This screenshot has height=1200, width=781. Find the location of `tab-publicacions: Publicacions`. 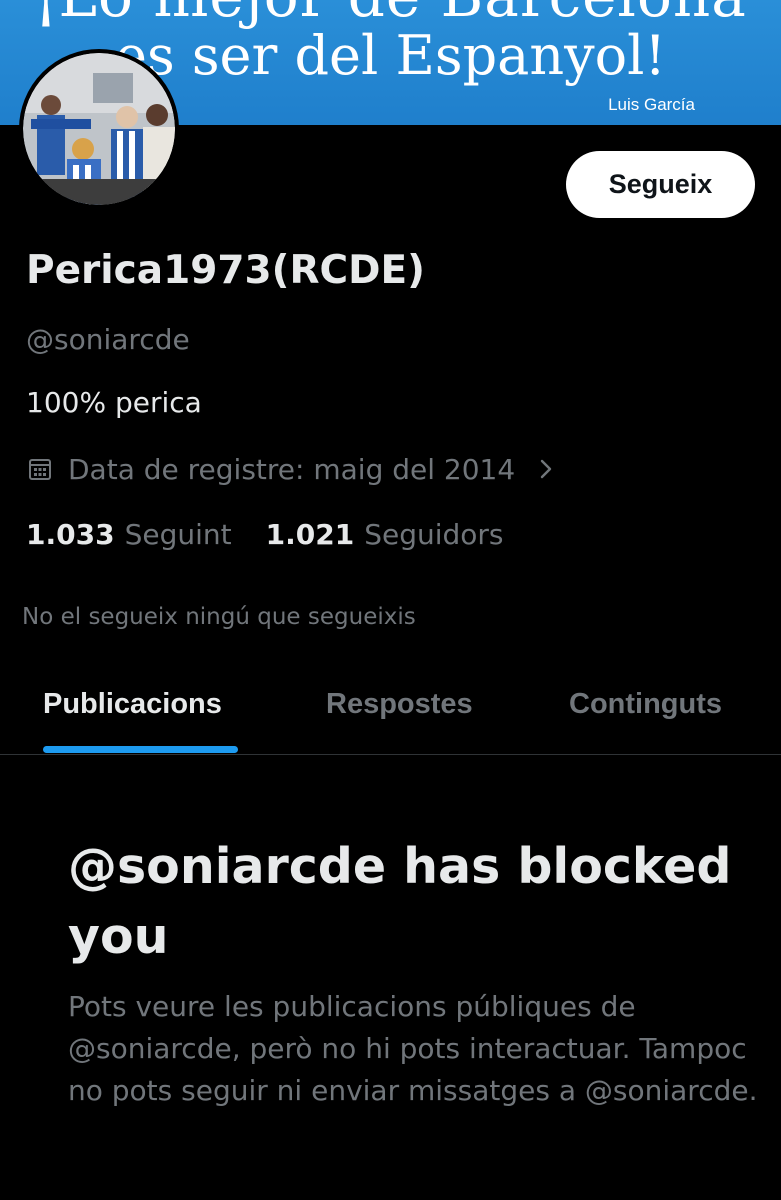

tab-publicacions: Publicacions is located at coordinates (132, 704).